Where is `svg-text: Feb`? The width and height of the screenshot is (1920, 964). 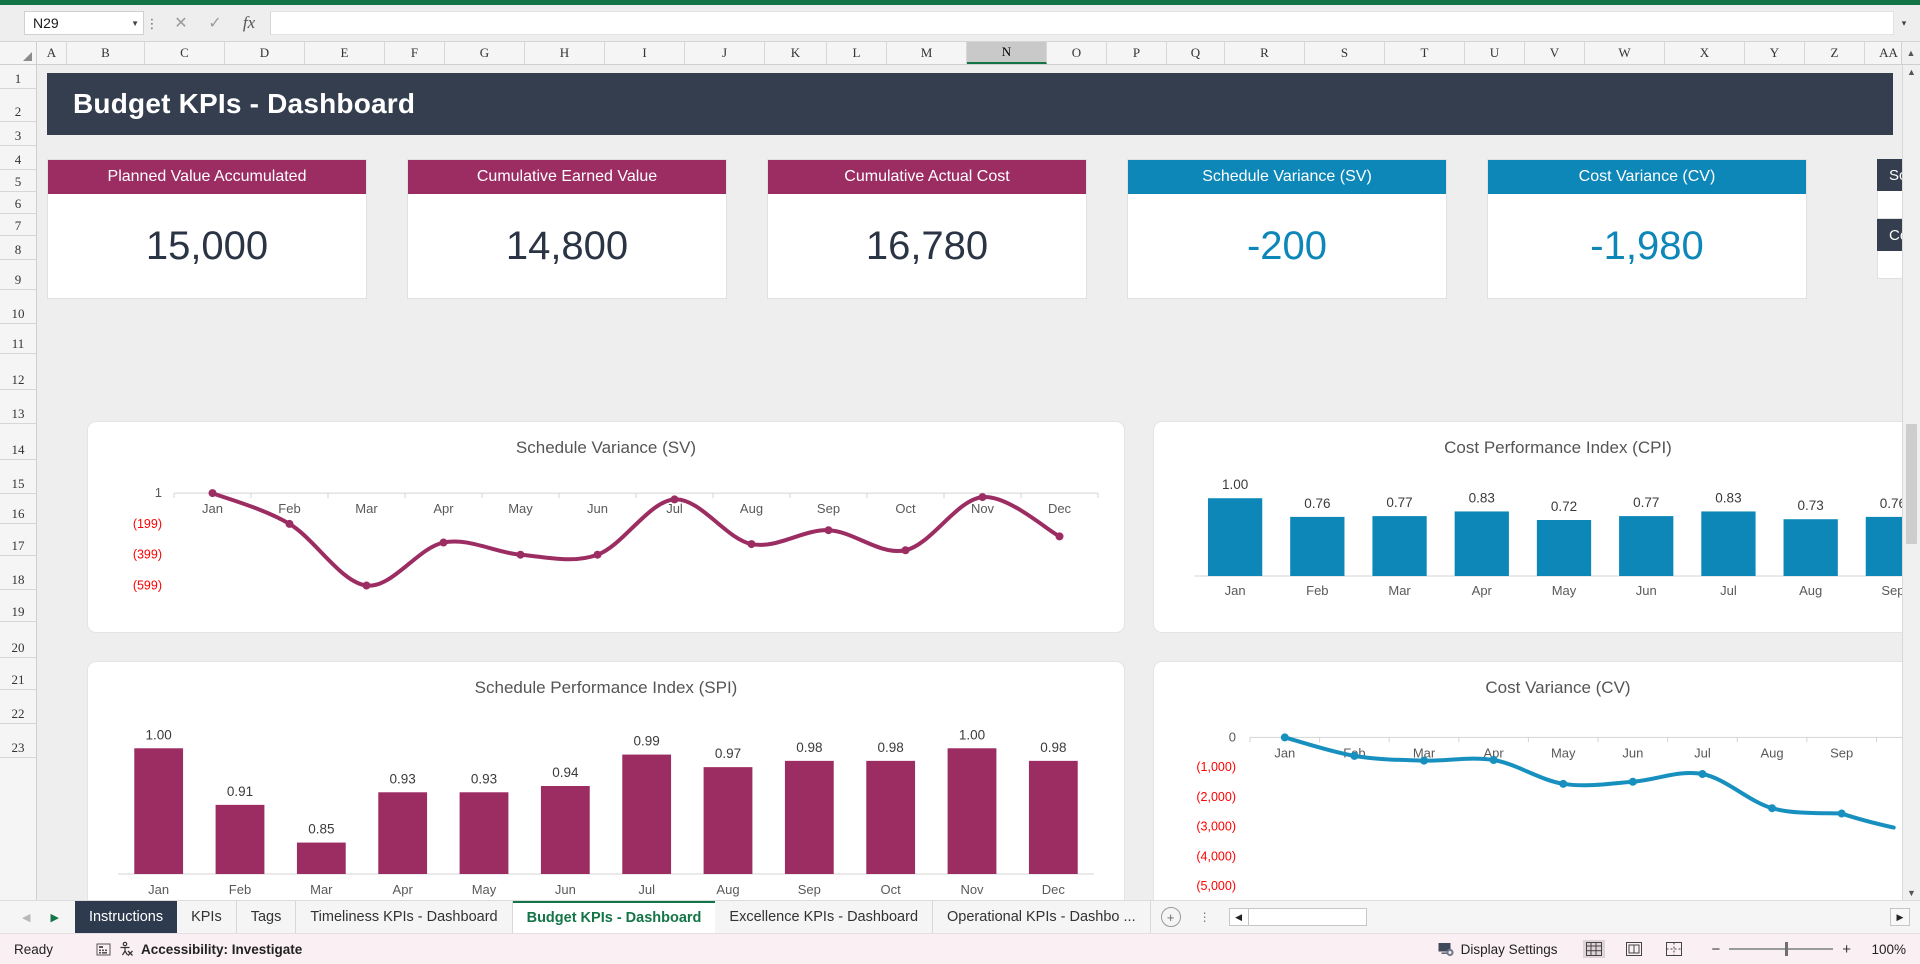 svg-text: Feb is located at coordinates (289, 508).